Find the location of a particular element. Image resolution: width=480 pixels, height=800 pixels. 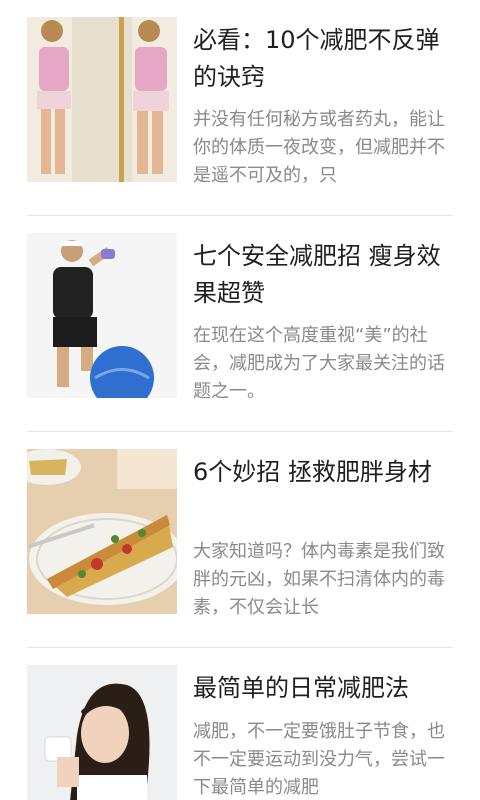

article-title: 必看：10个减肥不反弹的诀窍 is located at coordinates (323, 59).